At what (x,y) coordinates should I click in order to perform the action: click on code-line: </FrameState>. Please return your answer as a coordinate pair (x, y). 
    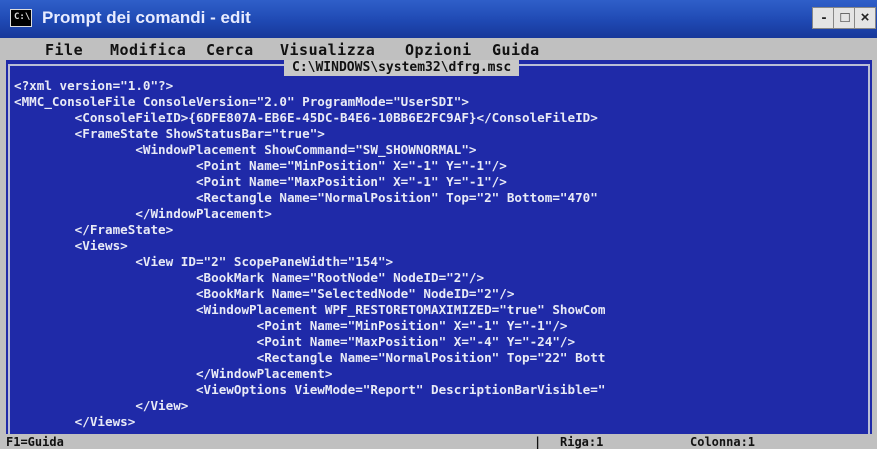
    Looking at the image, I should click on (94, 229).